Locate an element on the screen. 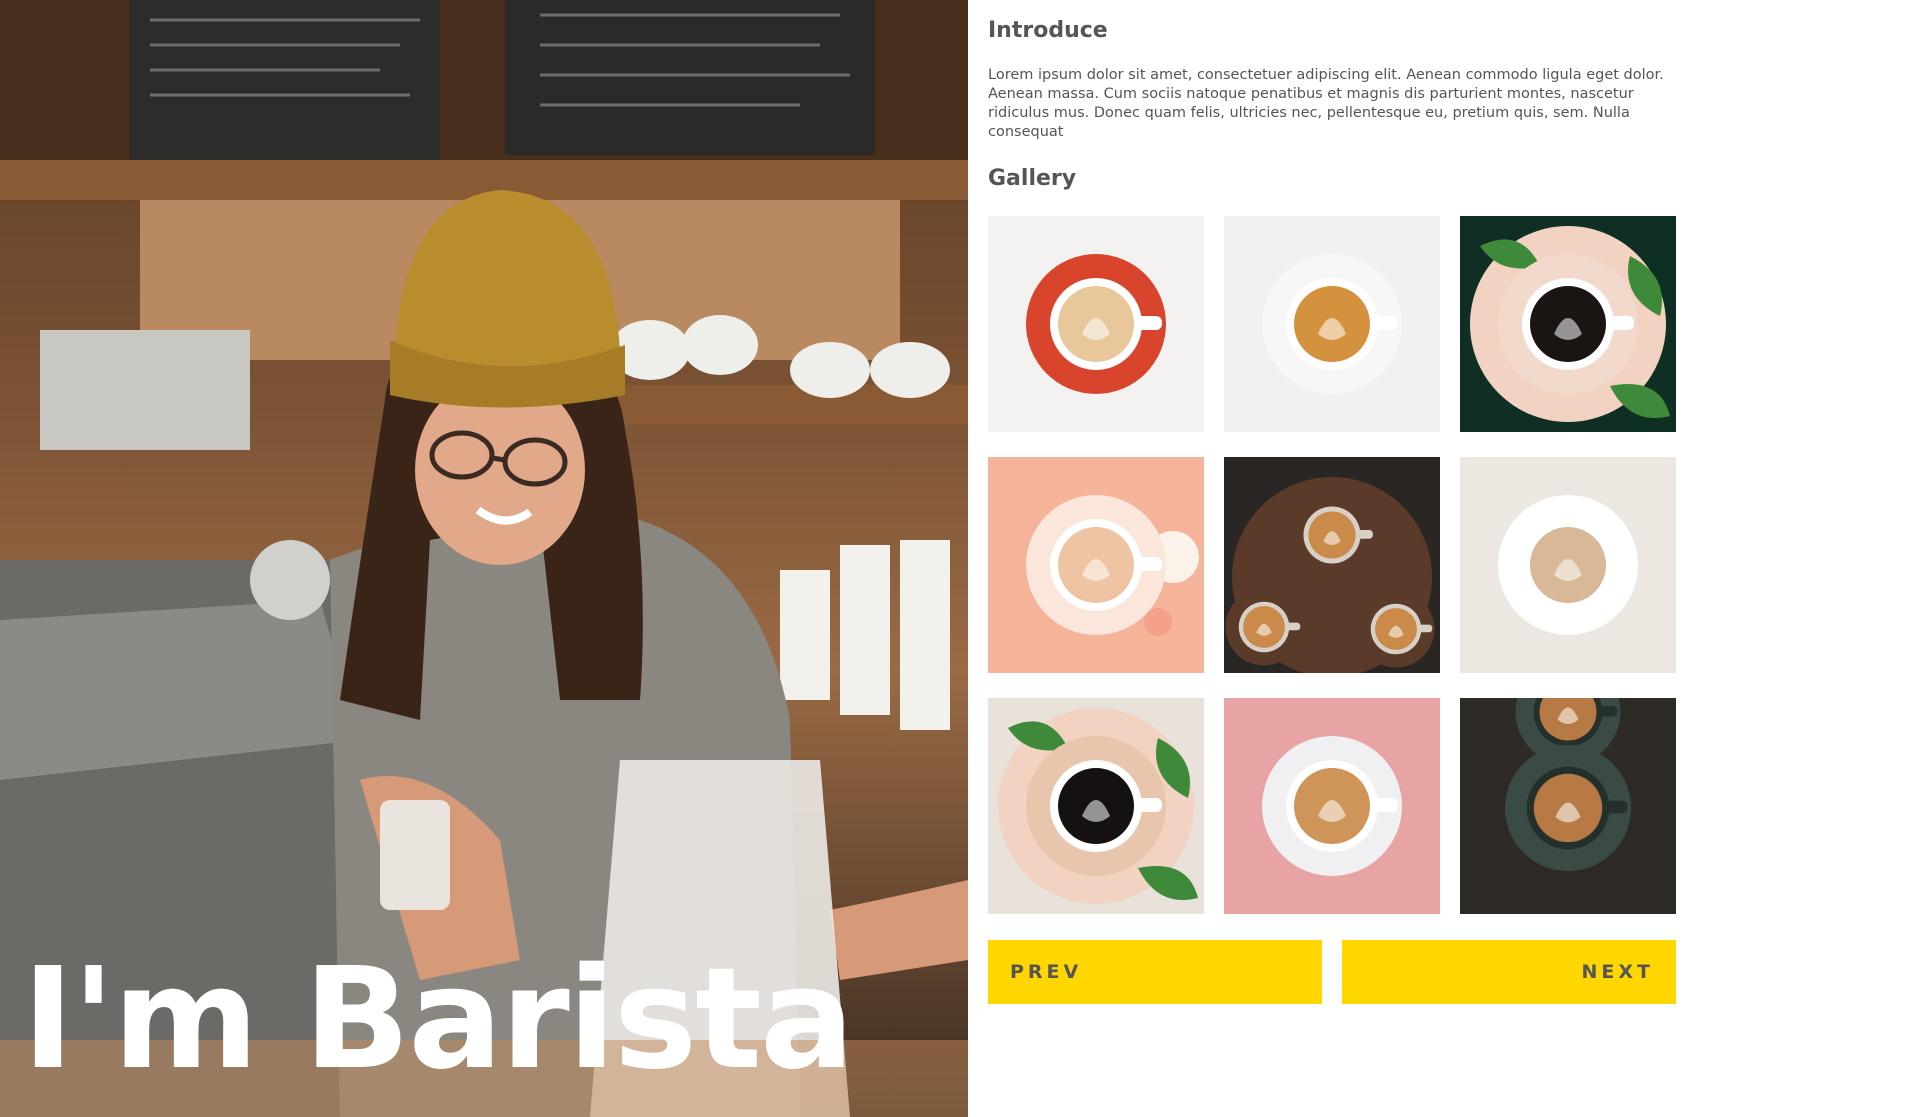  hero-title: I'm Barista is located at coordinates (438, 1019).